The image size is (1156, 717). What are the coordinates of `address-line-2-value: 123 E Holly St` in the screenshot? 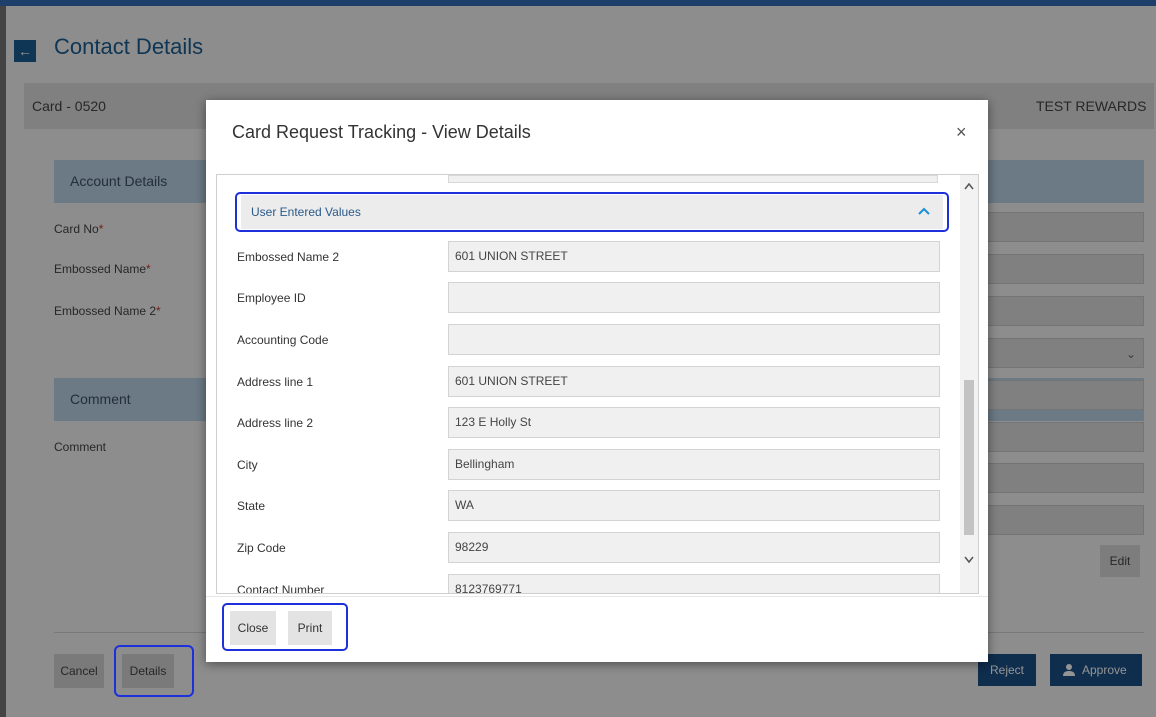 It's located at (694, 422).